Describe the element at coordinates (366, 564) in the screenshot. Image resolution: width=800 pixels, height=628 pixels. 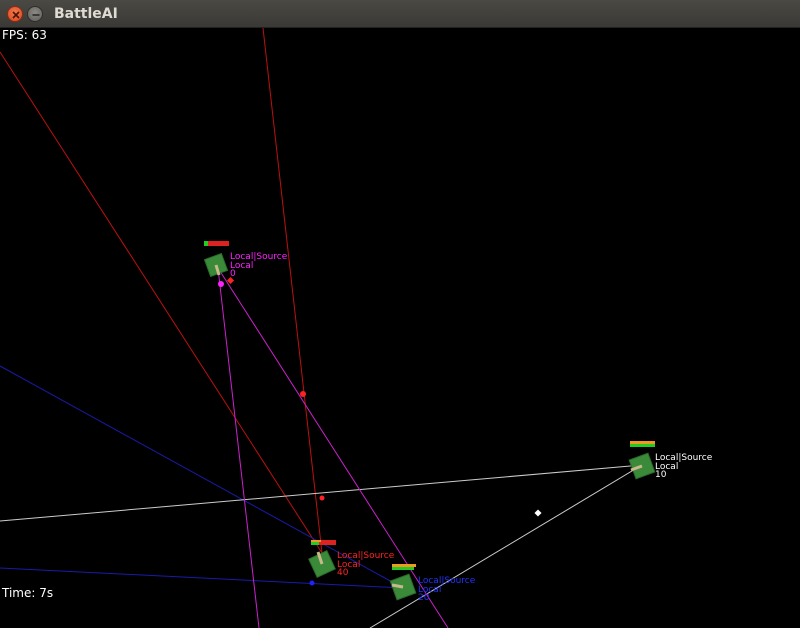
I see `unit-label-red: Local|Source Local 40` at that location.